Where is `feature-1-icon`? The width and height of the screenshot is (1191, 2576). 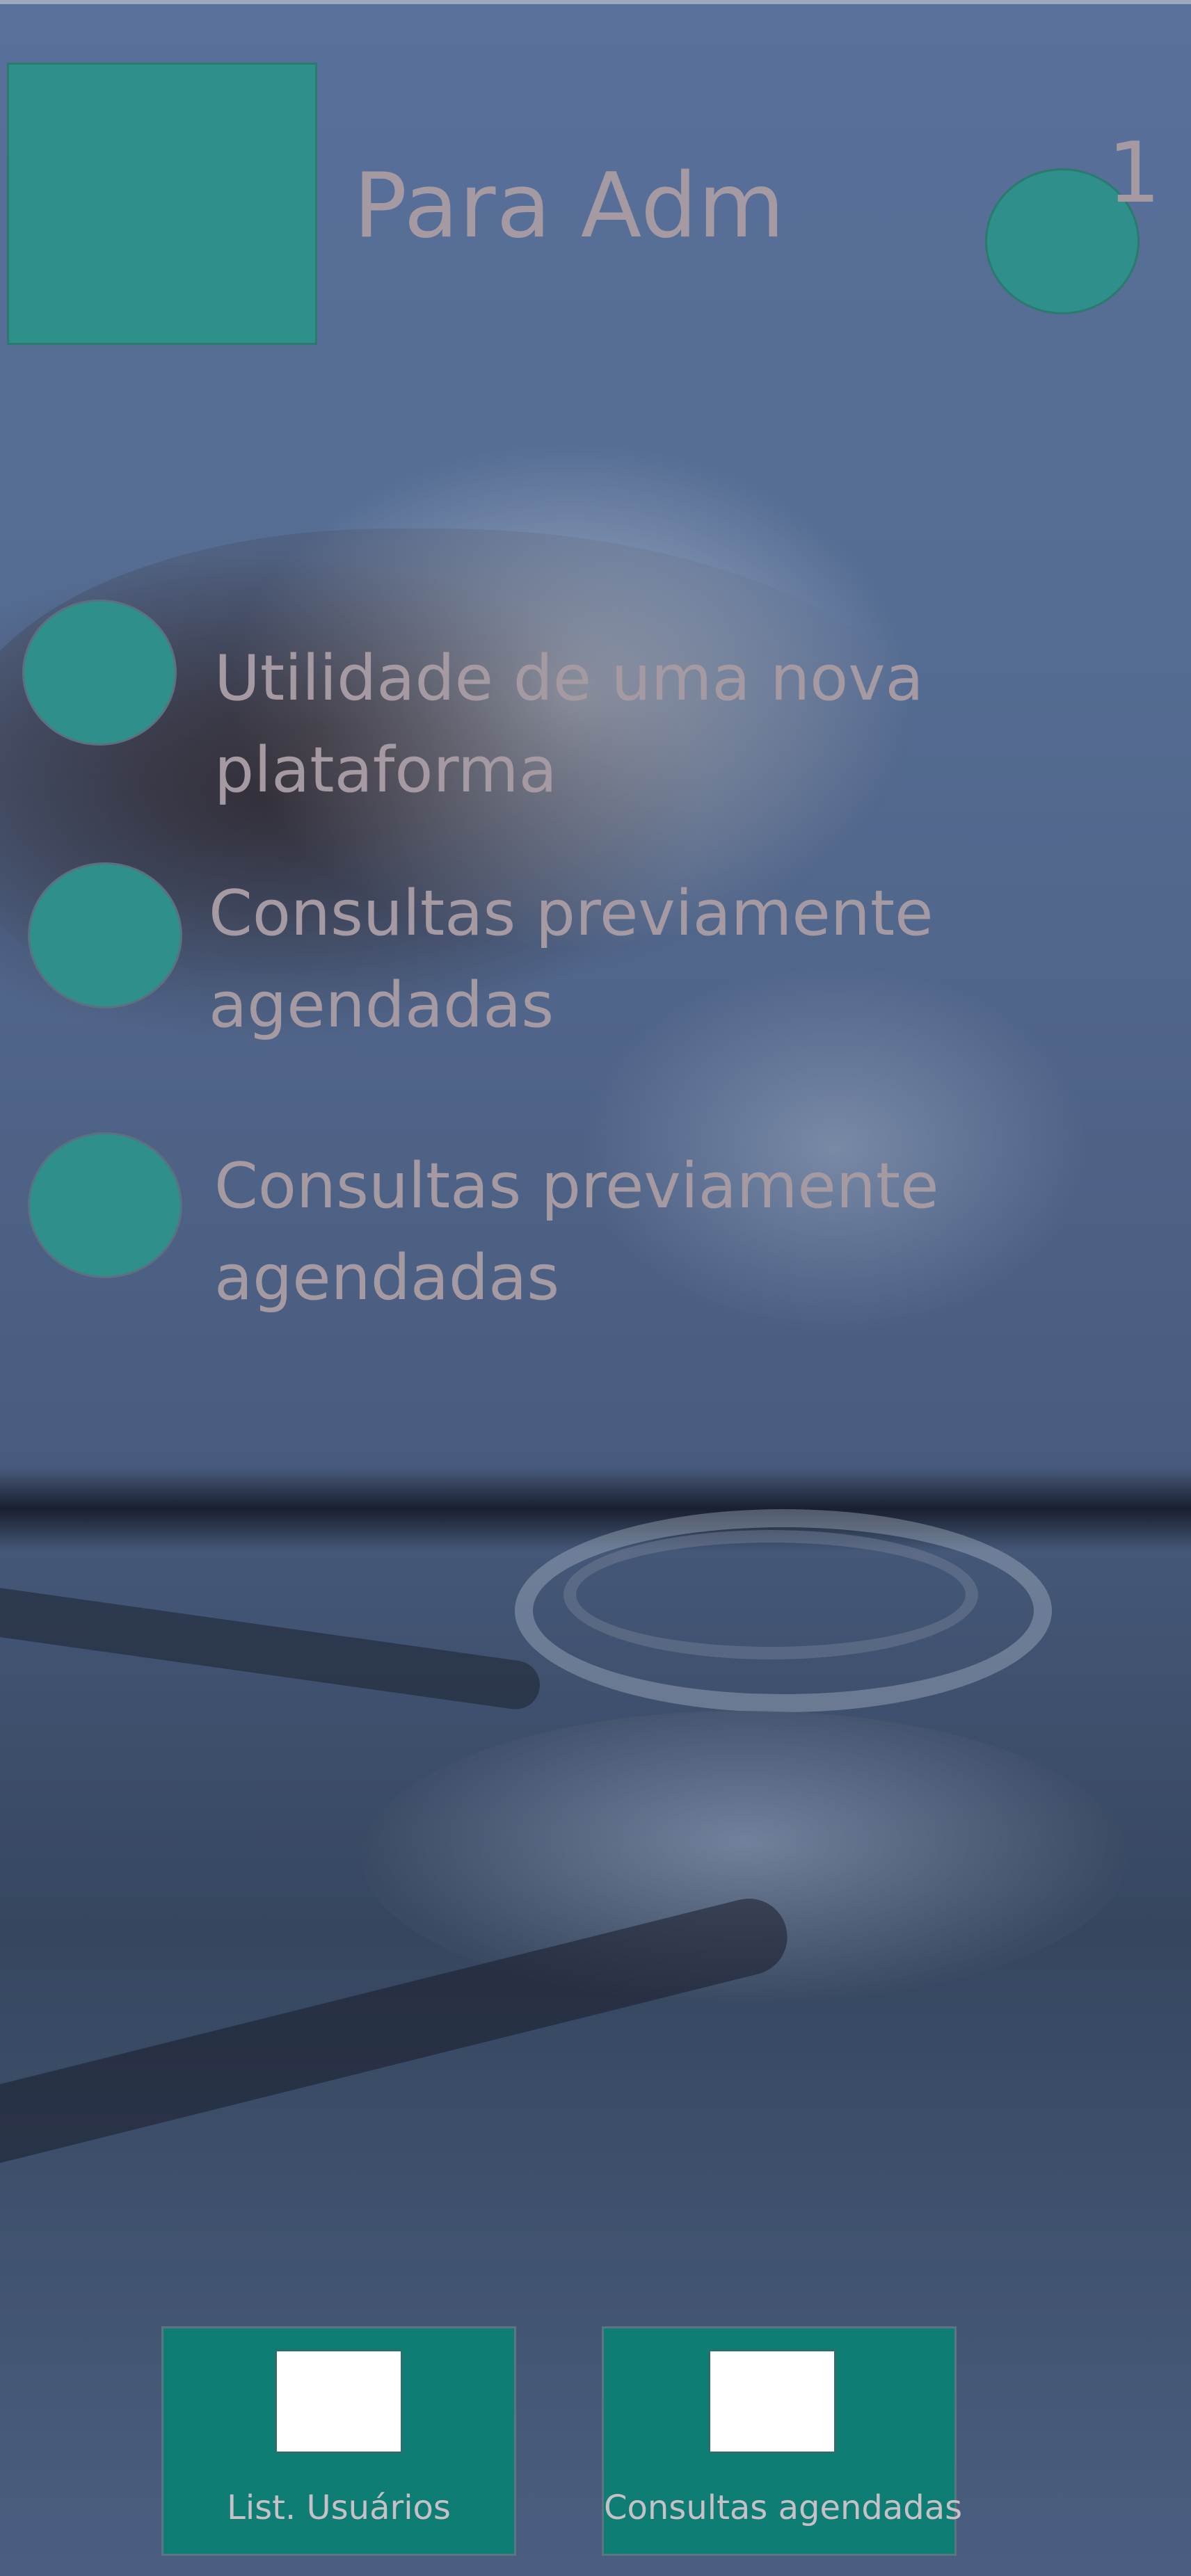
feature-1-icon is located at coordinates (99, 672).